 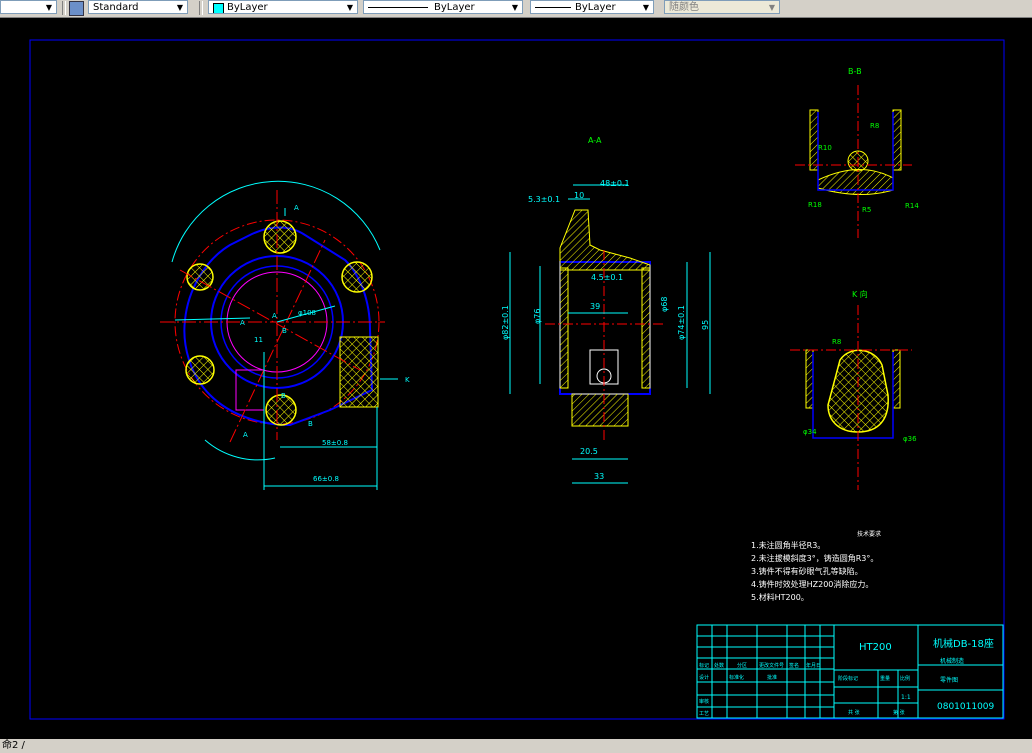 What do you see at coordinates (116, 7) in the screenshot?
I see `text-style-value: Standard` at bounding box center [116, 7].